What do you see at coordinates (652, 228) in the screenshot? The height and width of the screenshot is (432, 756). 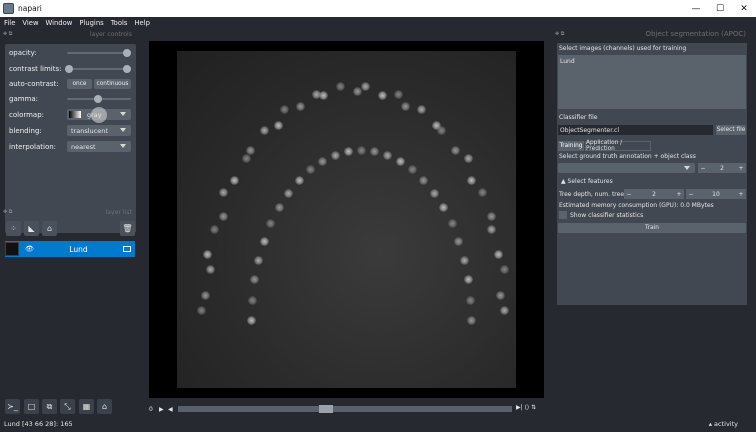 I see `train-button: Train` at bounding box center [652, 228].